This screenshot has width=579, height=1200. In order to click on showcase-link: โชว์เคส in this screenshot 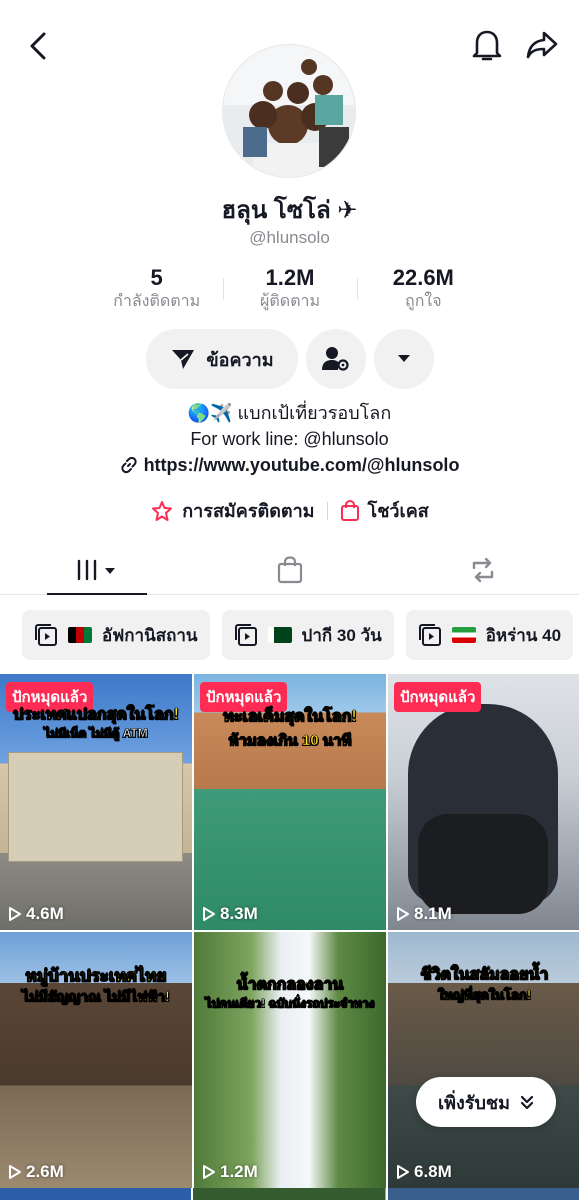, I will do `click(384, 510)`.